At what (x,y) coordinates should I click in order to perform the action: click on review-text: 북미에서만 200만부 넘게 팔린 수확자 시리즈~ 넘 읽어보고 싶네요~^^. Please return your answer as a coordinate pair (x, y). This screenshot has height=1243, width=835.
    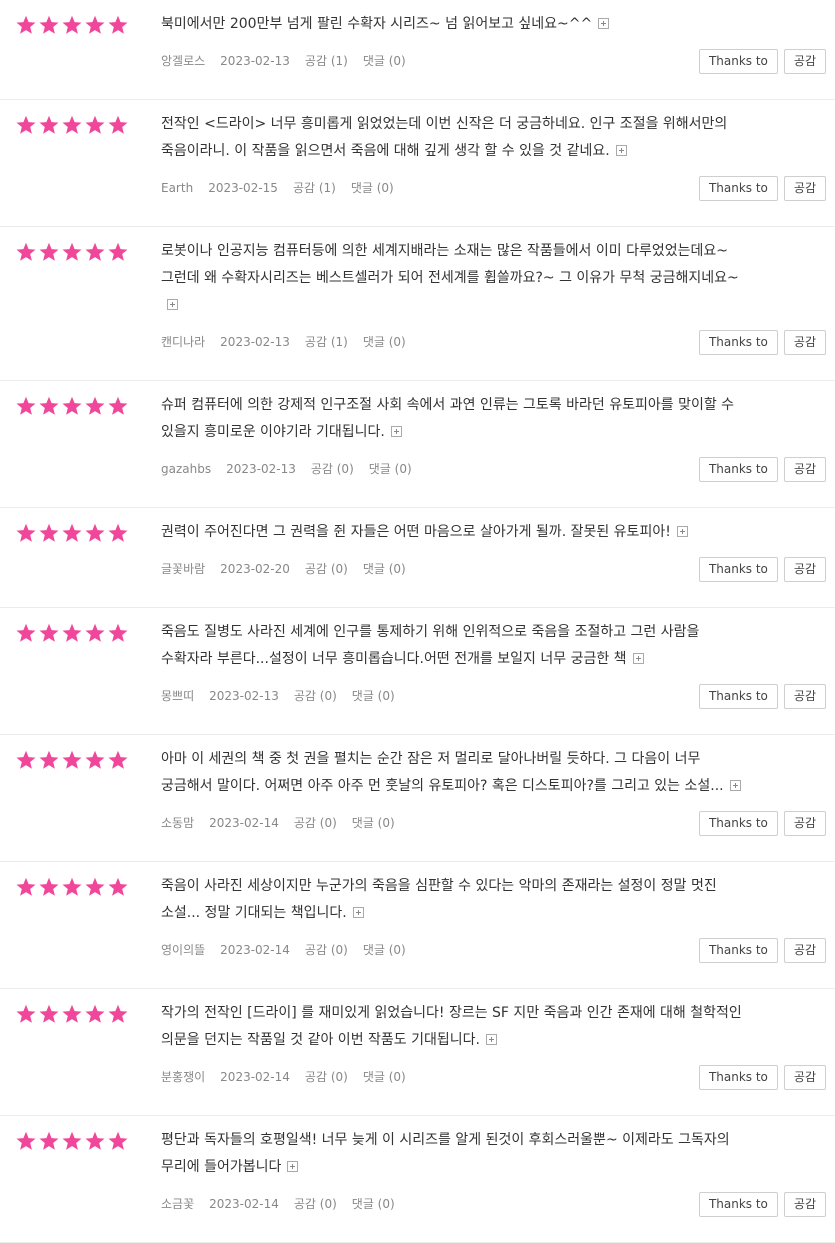
    Looking at the image, I should click on (491, 24).